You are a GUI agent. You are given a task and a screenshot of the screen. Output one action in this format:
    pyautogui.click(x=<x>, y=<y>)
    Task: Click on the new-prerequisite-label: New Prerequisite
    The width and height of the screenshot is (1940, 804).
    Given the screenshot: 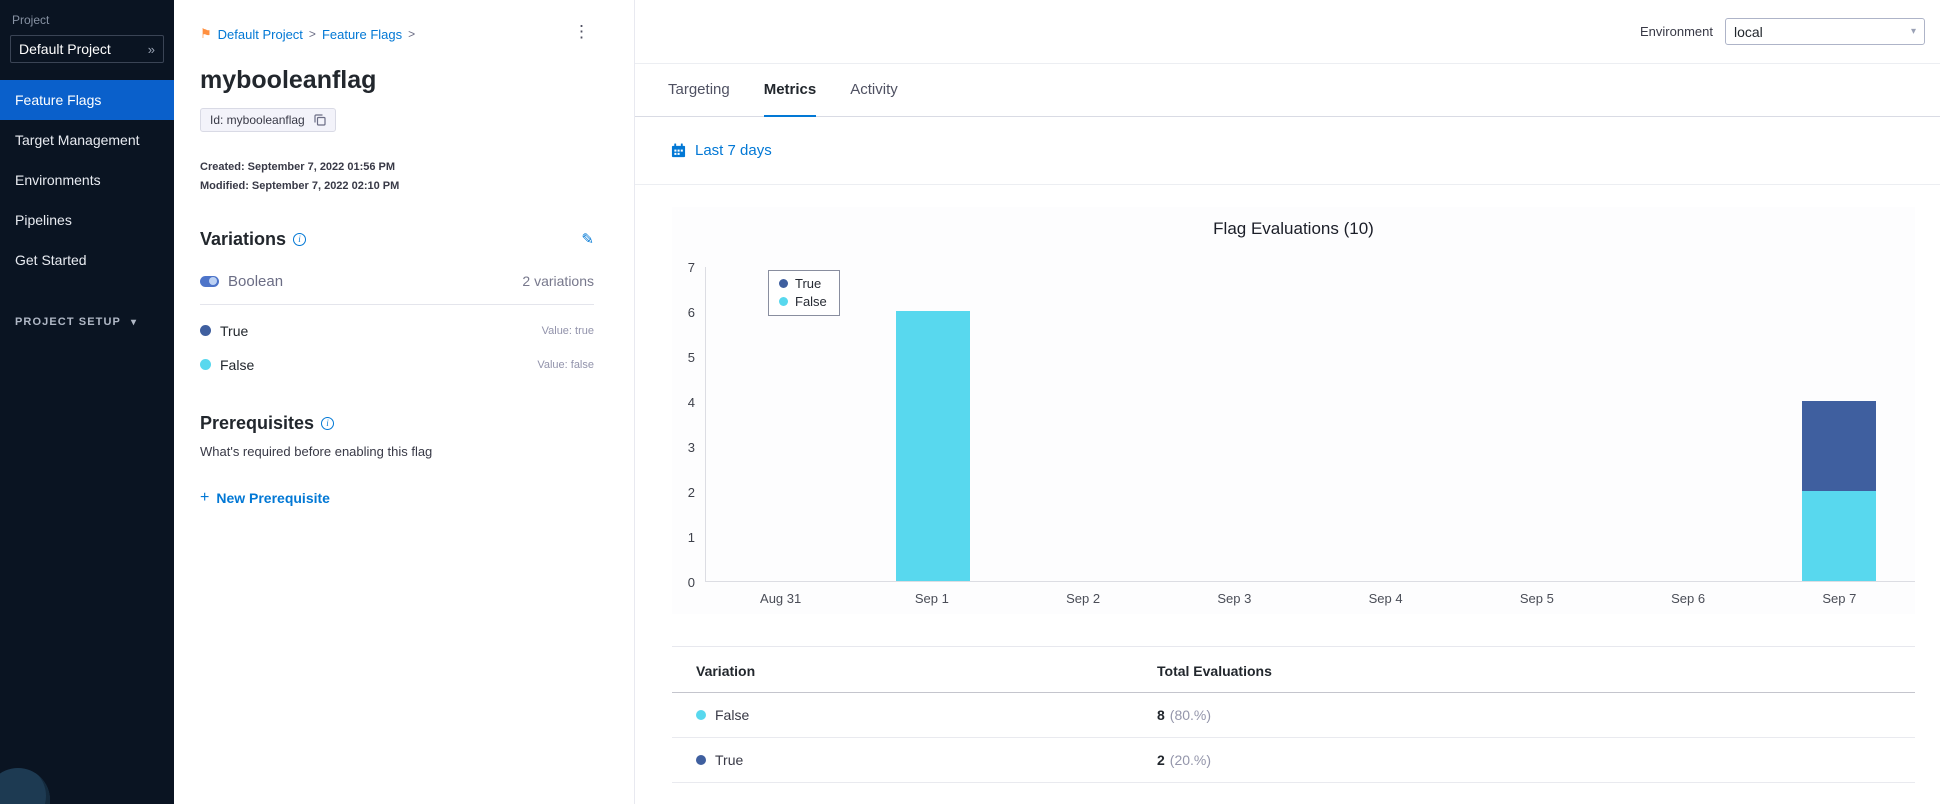 What is the action you would take?
    pyautogui.click(x=273, y=497)
    